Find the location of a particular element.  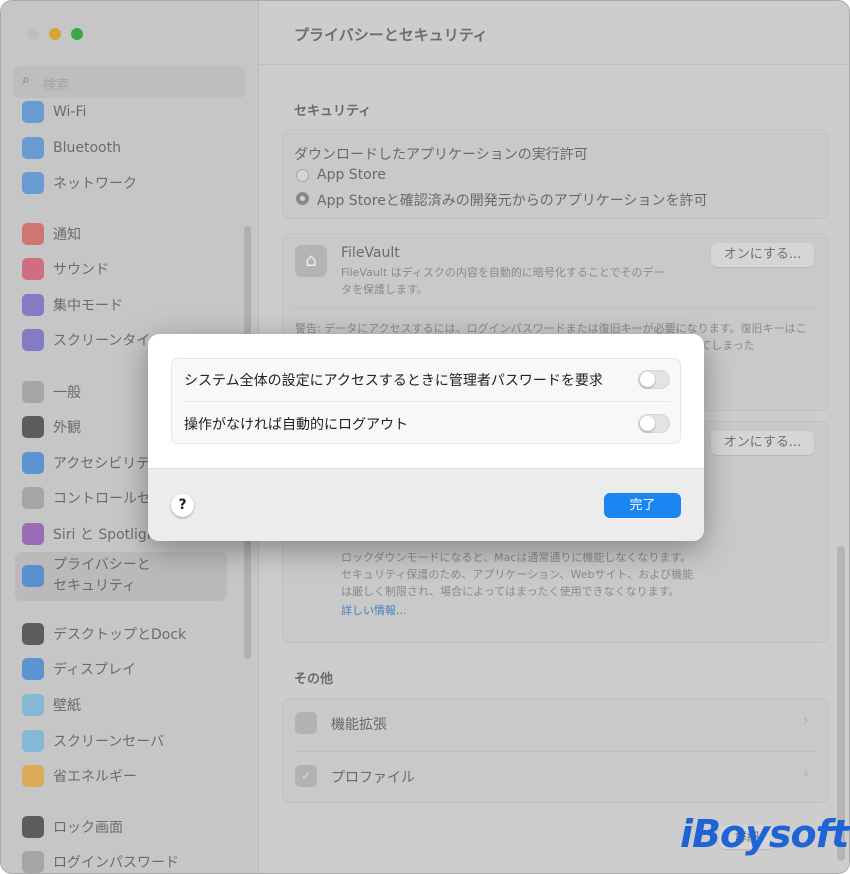

lock-screen-icon is located at coordinates (33, 827).